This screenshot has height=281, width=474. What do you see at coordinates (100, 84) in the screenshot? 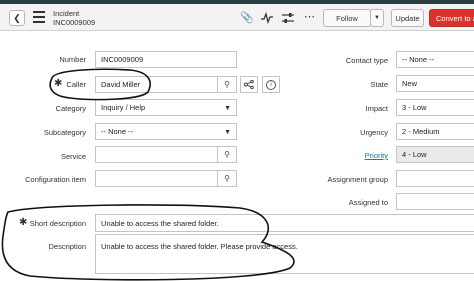
I see `caller-annotation-circle` at bounding box center [100, 84].